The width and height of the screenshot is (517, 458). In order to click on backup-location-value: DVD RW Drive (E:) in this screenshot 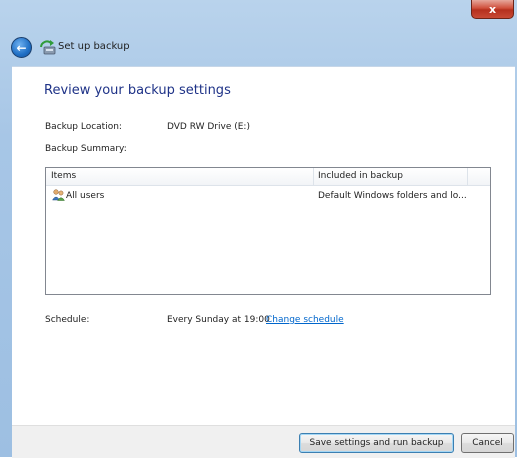, I will do `click(208, 127)`.